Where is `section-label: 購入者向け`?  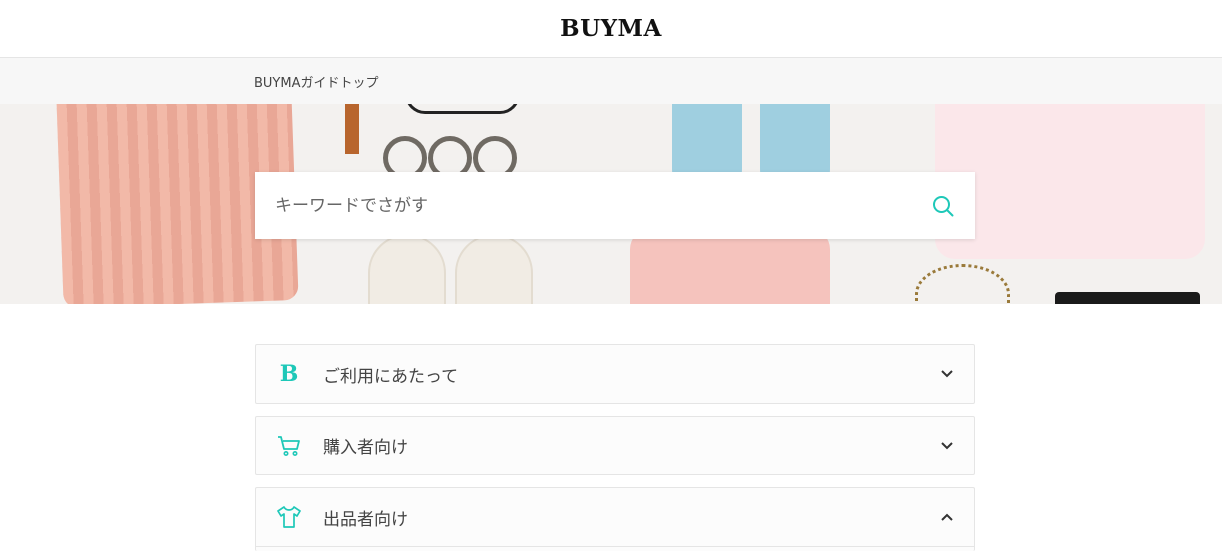
section-label: 購入者向け is located at coordinates (365, 448).